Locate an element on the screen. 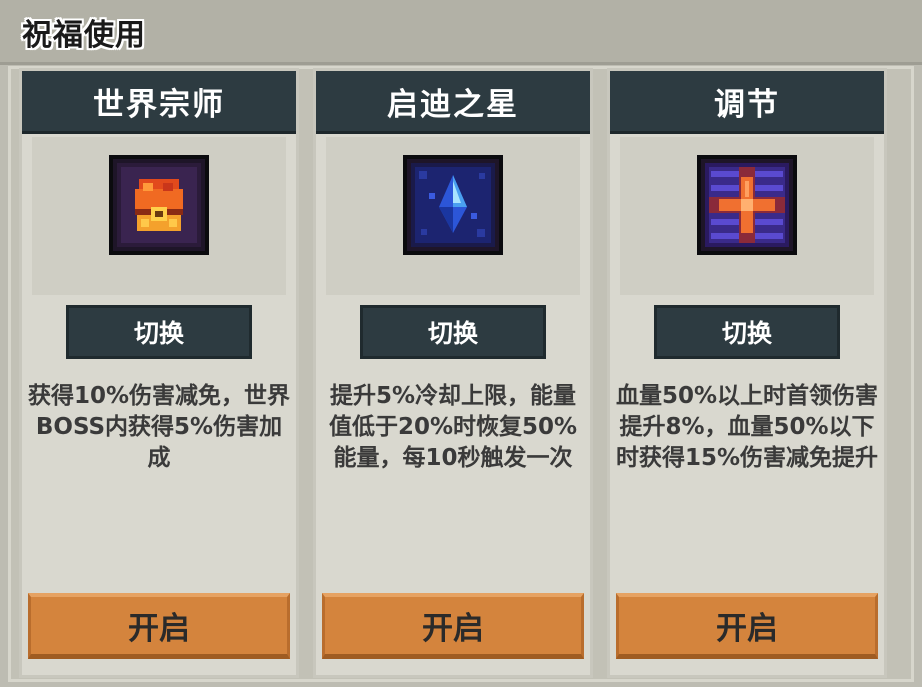 The width and height of the screenshot is (922, 687). card-title: 世界宗师 is located at coordinates (159, 102).